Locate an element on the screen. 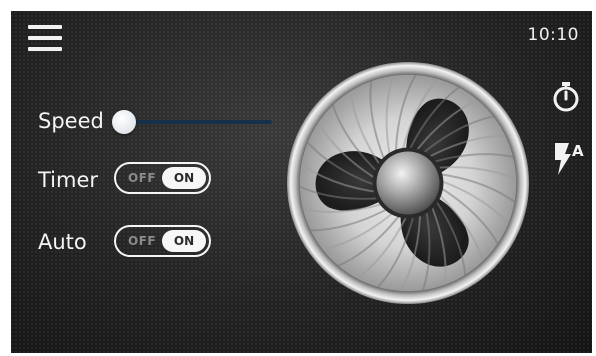 Image resolution: width=596 pixels, height=356 pixels. stopwatch-icon is located at coordinates (566, 97).